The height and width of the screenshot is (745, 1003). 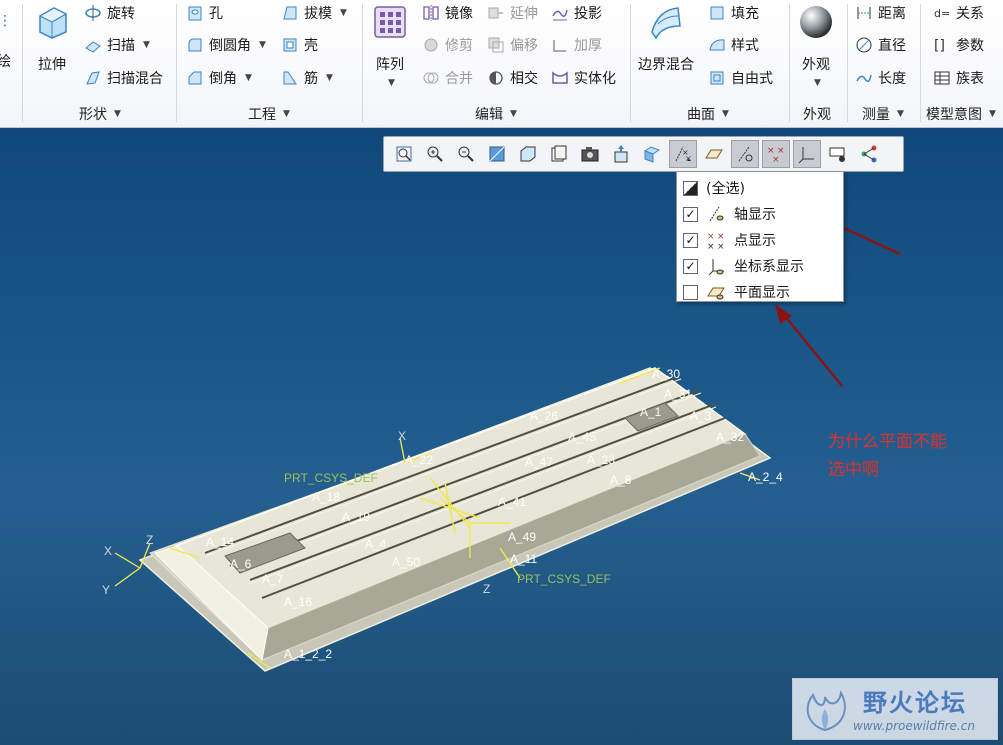 What do you see at coordinates (583, 78) in the screenshot?
I see `solidify-button: 实体化` at bounding box center [583, 78].